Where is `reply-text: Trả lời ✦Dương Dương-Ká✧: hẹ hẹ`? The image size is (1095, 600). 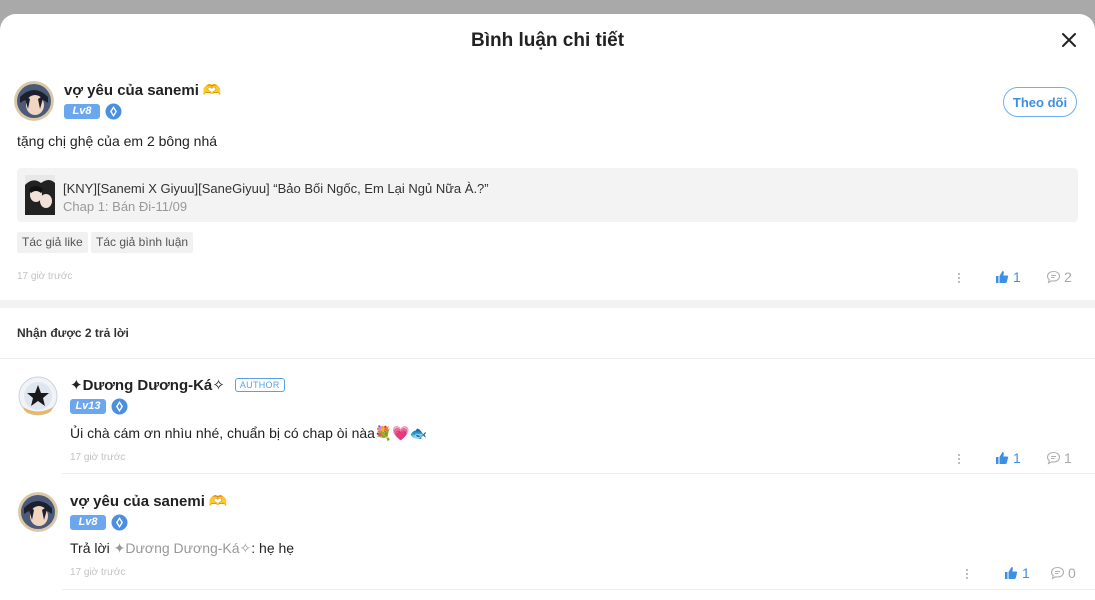 reply-text: Trả lời ✦Dương Dương-Ká✧: hẹ hẹ is located at coordinates (182, 548).